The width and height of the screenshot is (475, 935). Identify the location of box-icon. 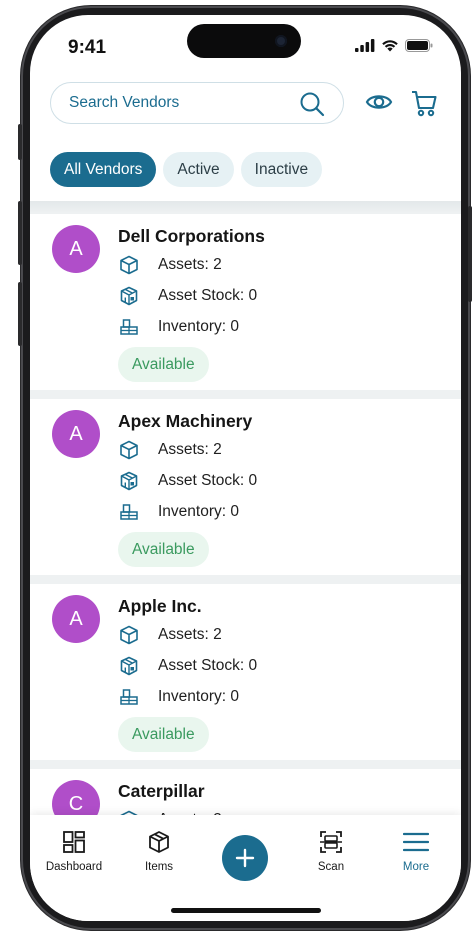
(159, 842).